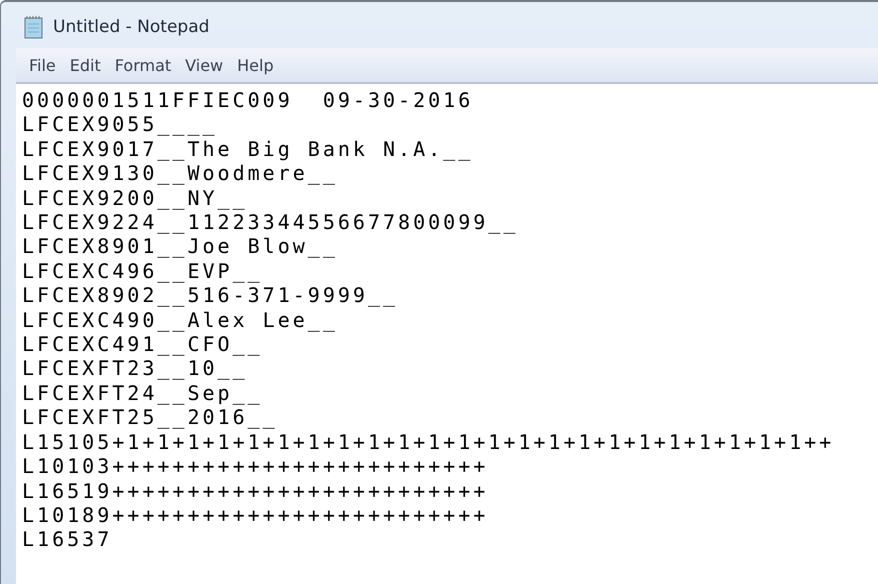  What do you see at coordinates (270, 222) in the screenshot?
I see `text-line: LFCEX9224__11223344556677800099__` at bounding box center [270, 222].